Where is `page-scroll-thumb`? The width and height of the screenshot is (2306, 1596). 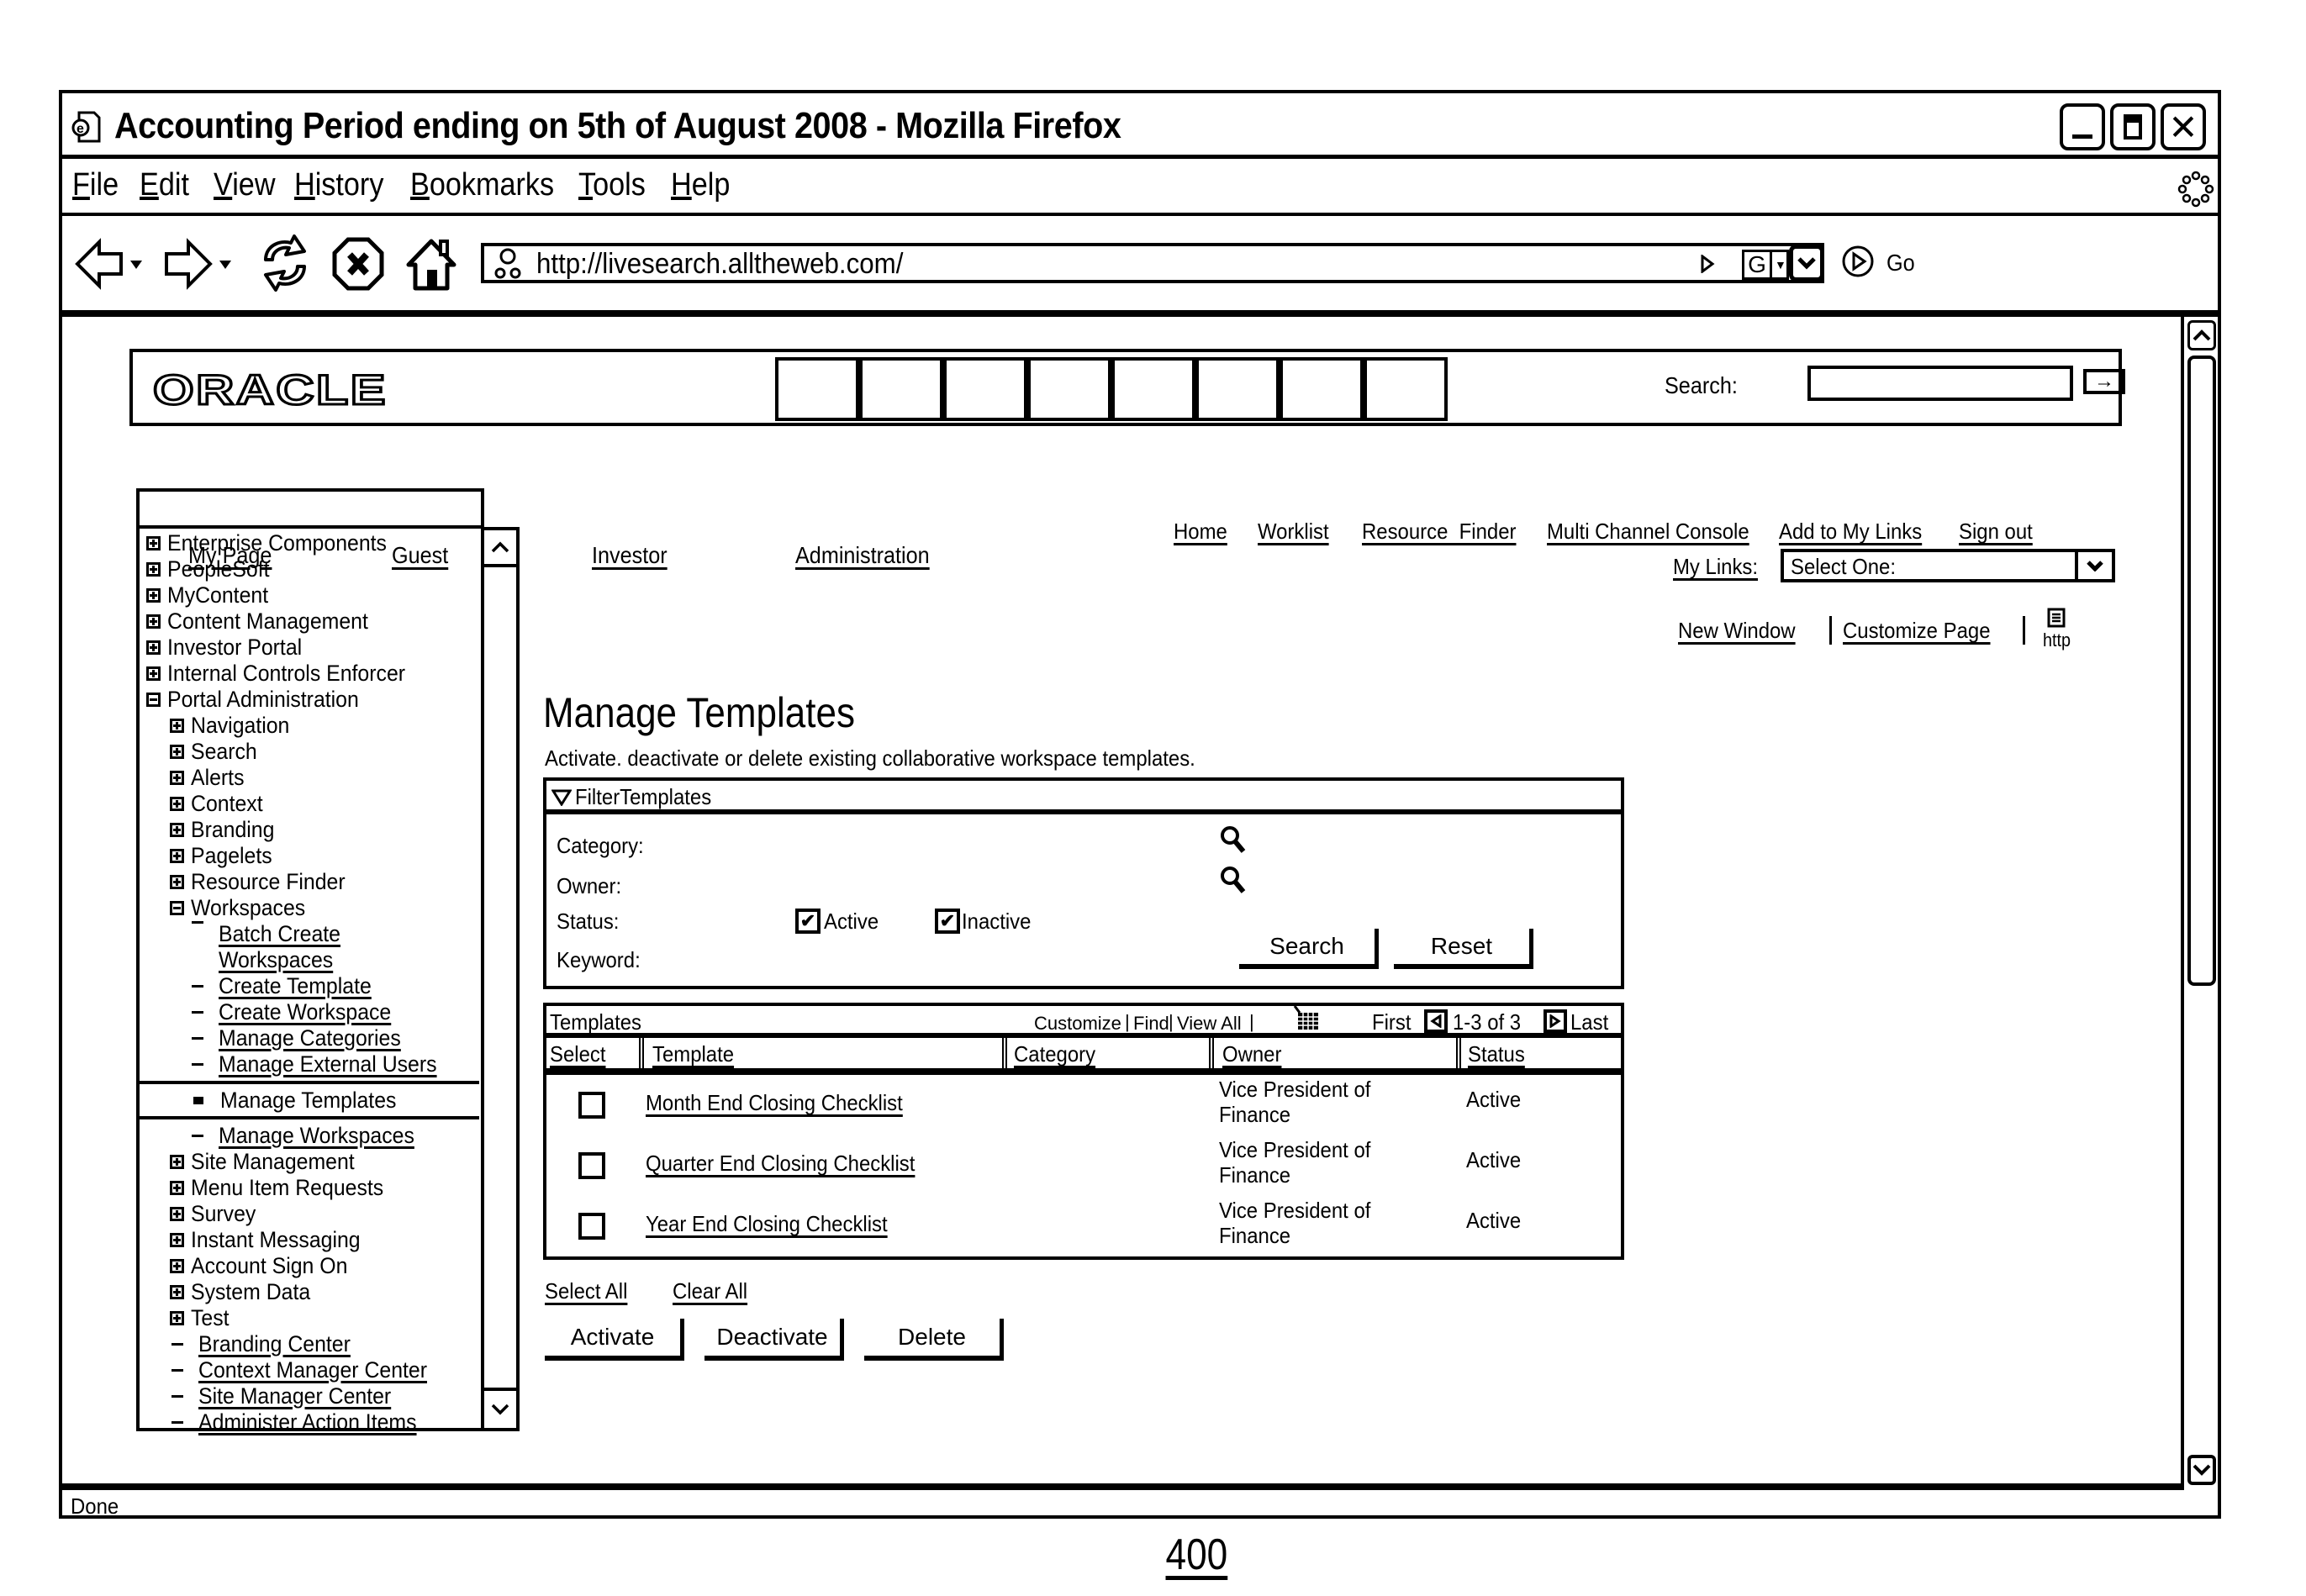
page-scroll-thumb is located at coordinates (2201, 671).